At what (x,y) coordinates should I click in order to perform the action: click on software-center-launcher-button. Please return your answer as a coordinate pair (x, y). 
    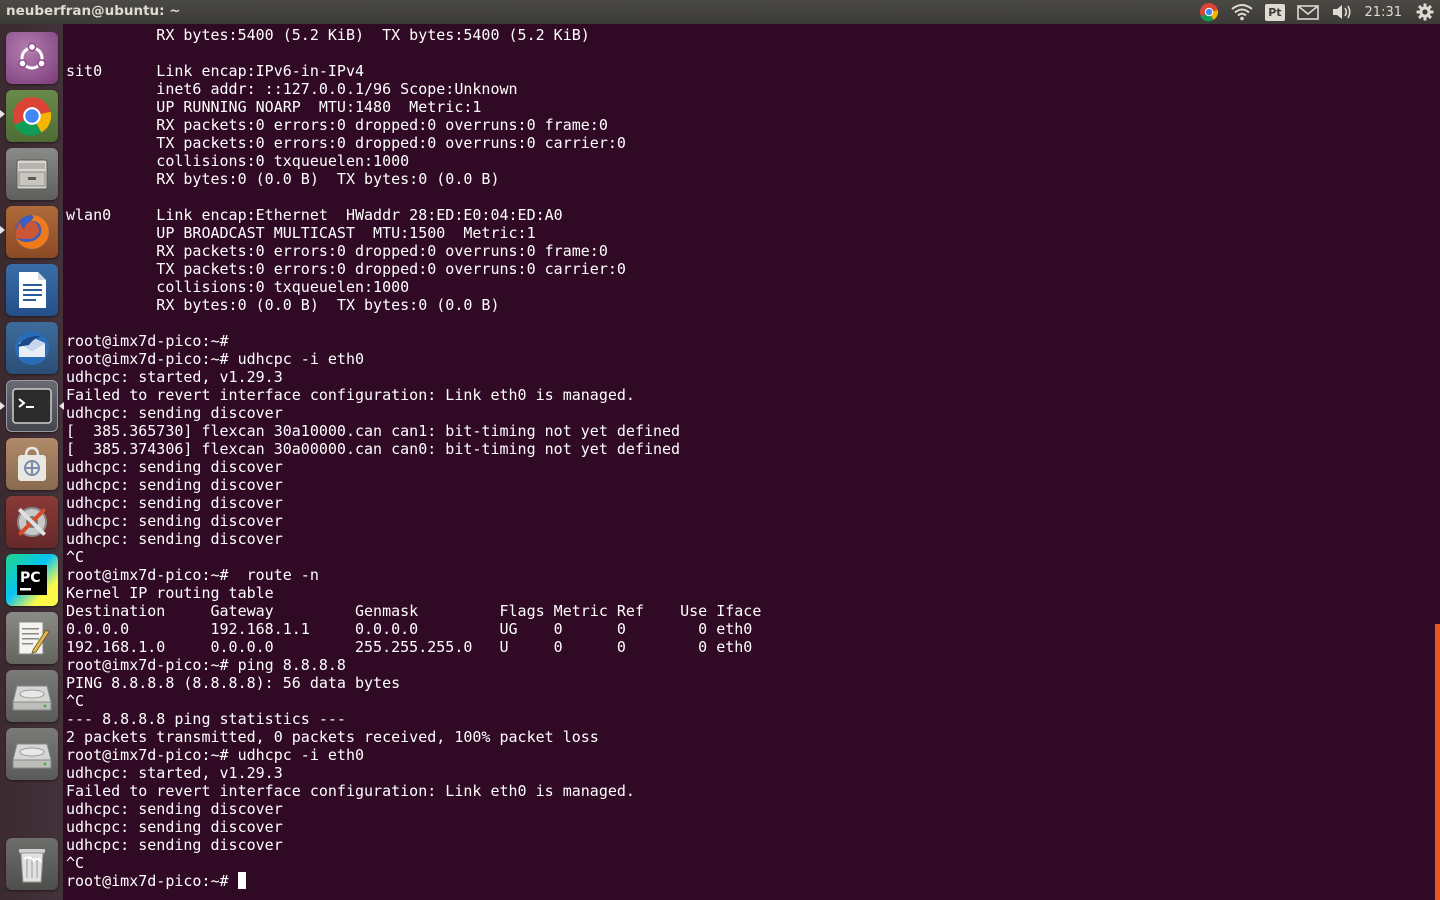
    Looking at the image, I should click on (32, 464).